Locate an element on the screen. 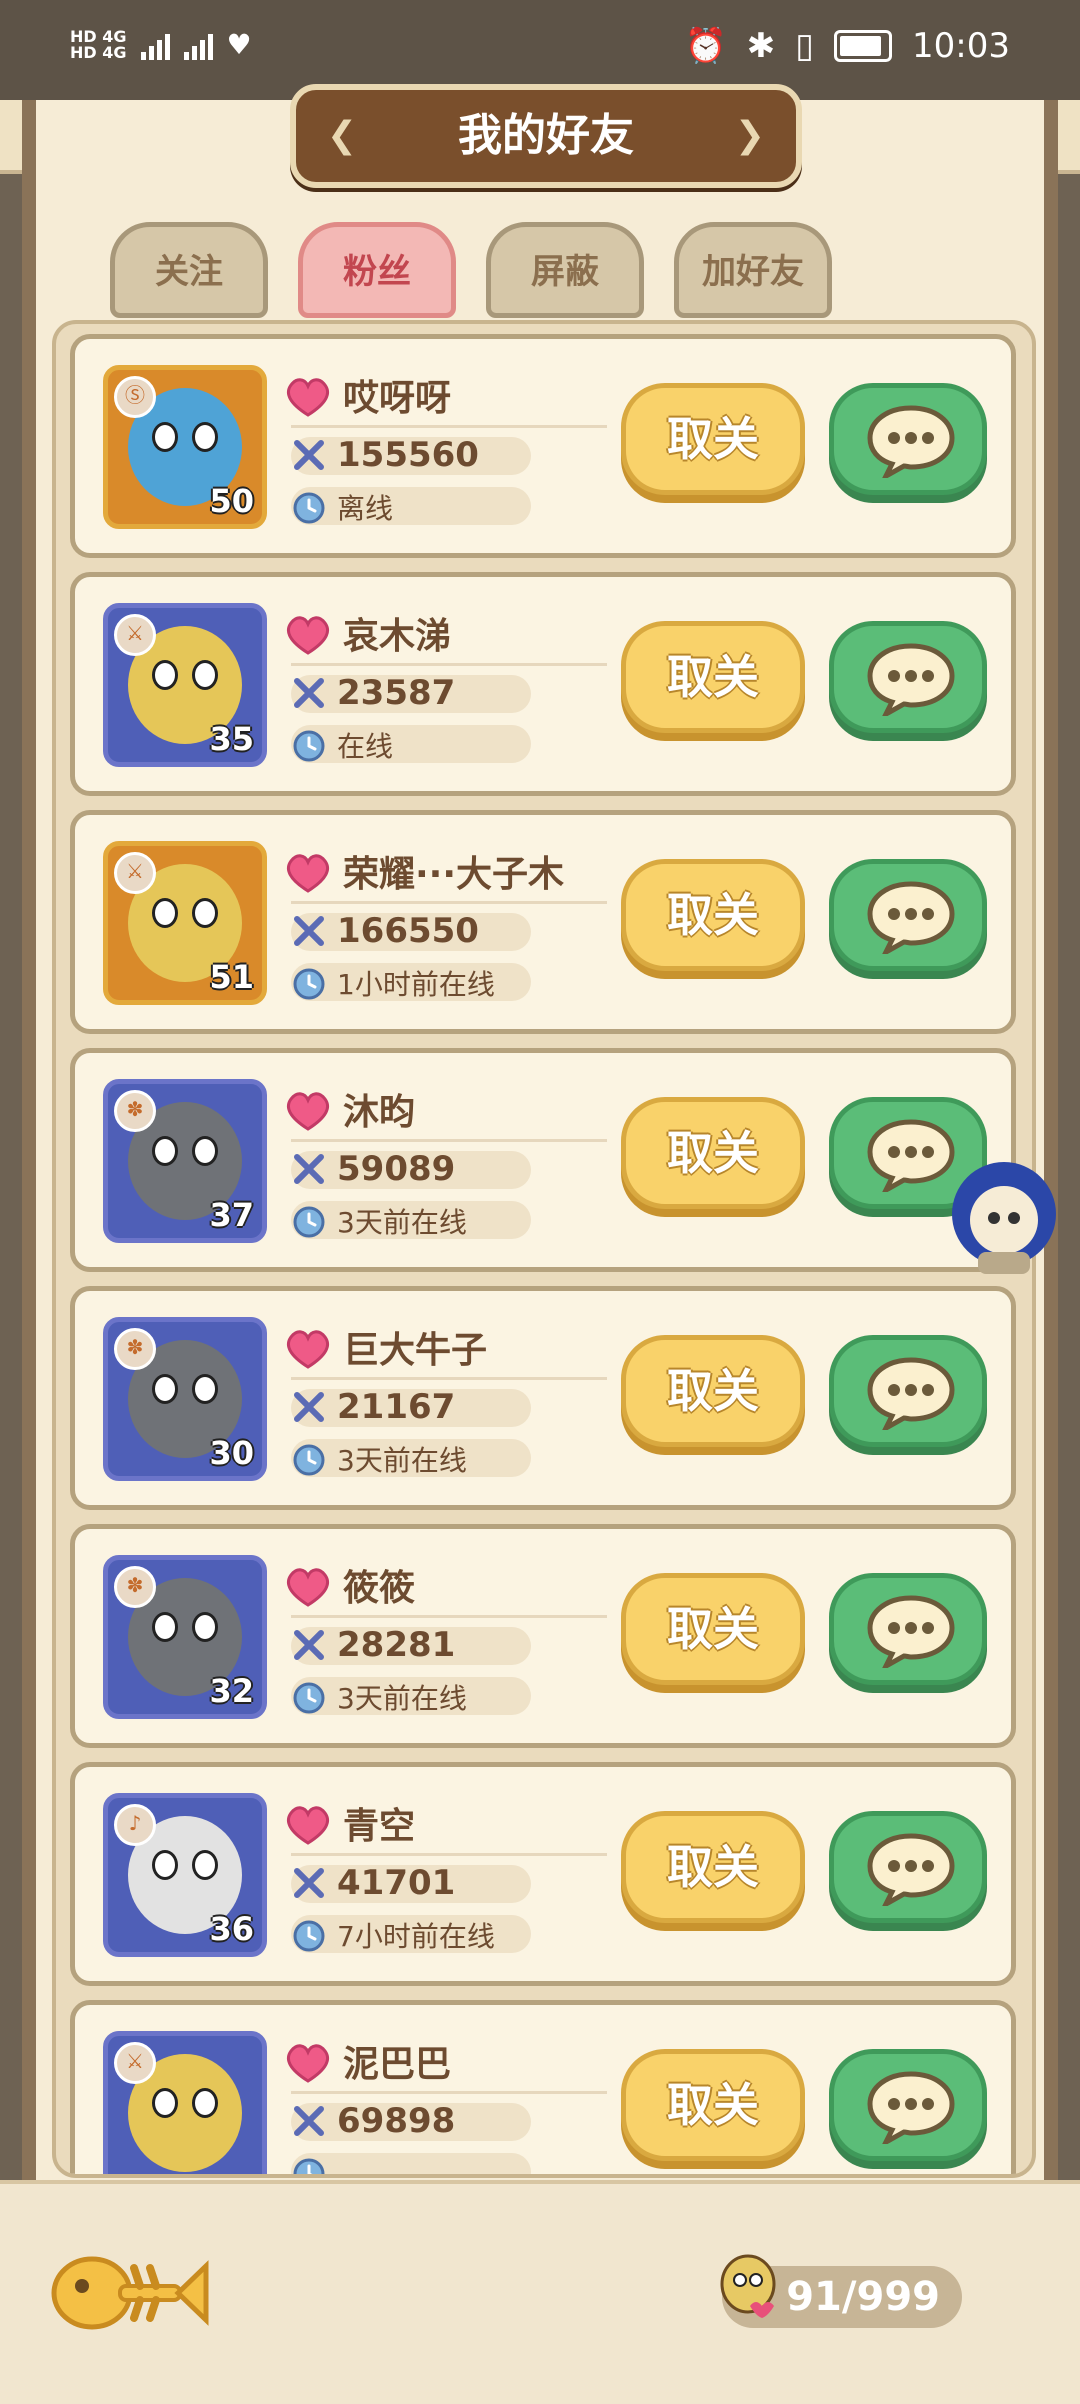 This screenshot has width=1080, height=2404. class-badge-icon: ✽ is located at coordinates (135, 1587).